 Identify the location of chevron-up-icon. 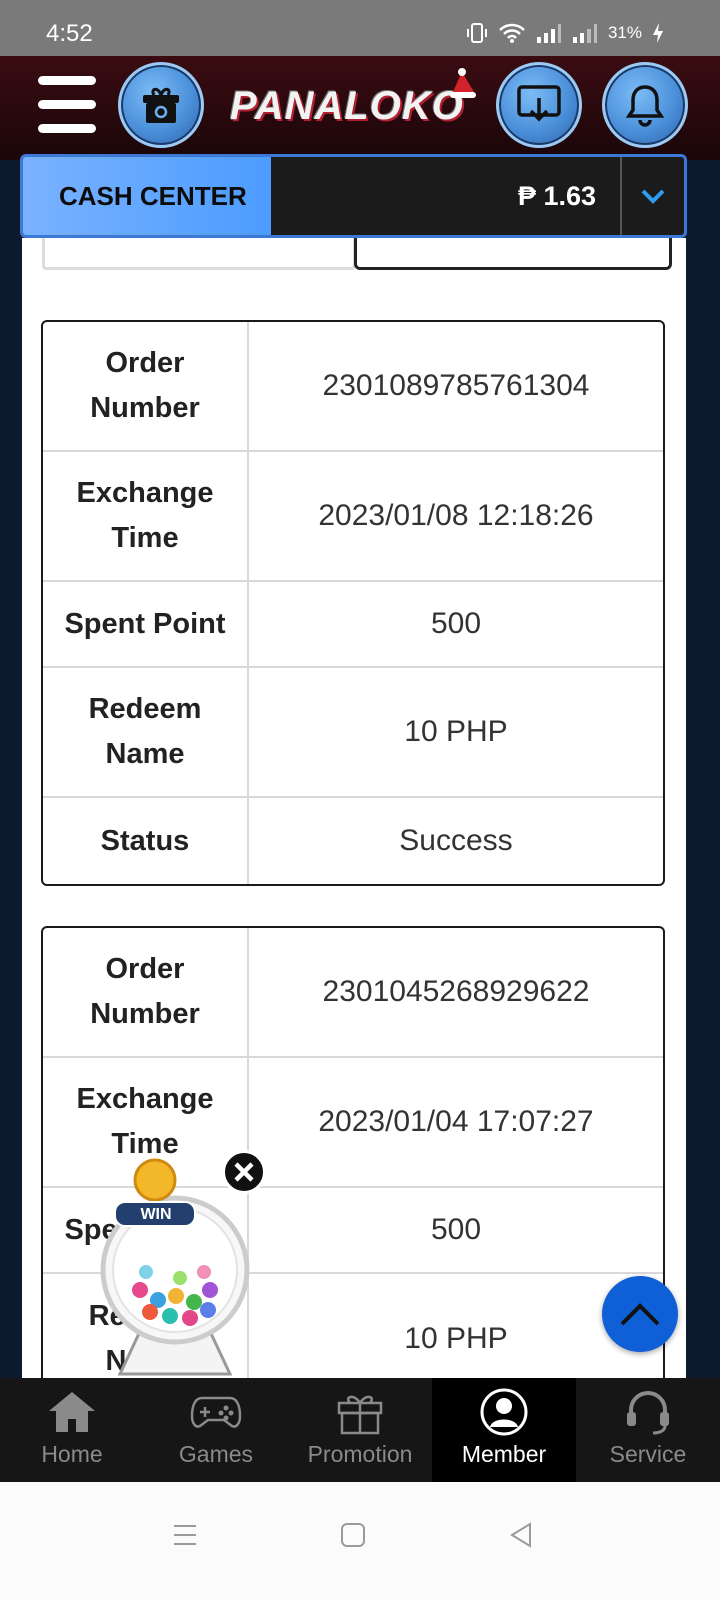
(640, 1314).